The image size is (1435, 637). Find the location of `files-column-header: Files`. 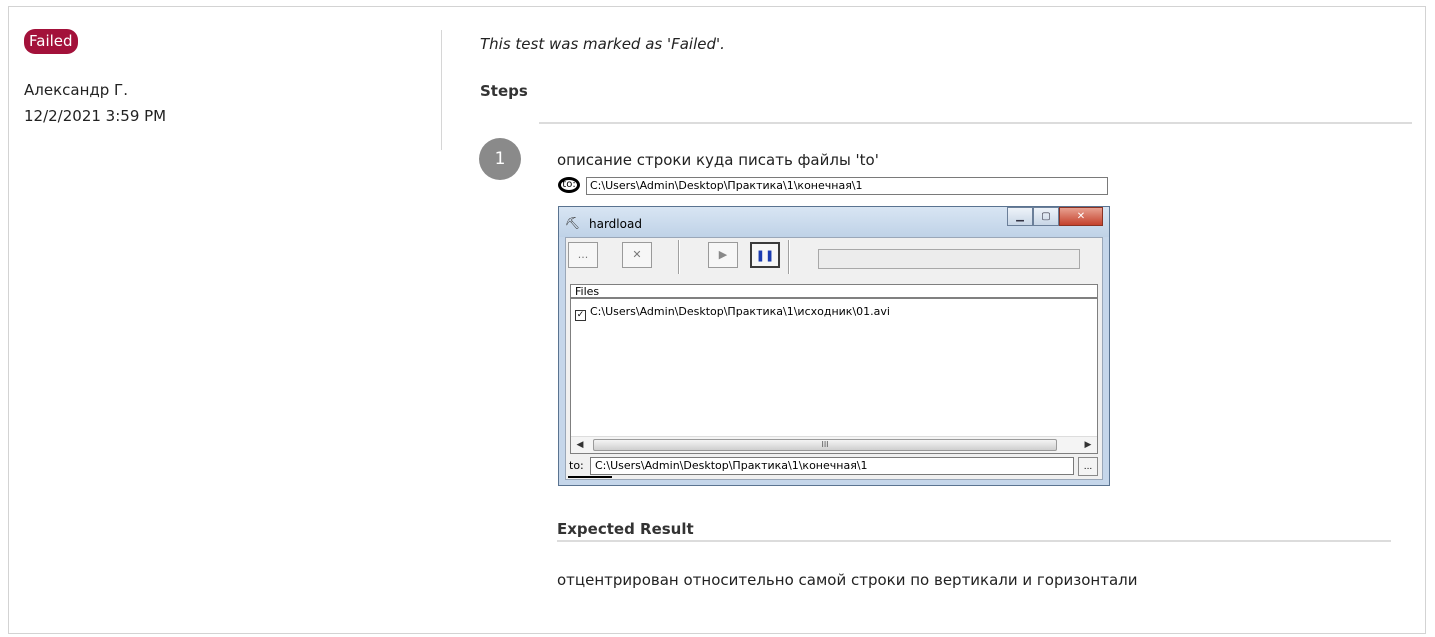

files-column-header: Files is located at coordinates (834, 292).